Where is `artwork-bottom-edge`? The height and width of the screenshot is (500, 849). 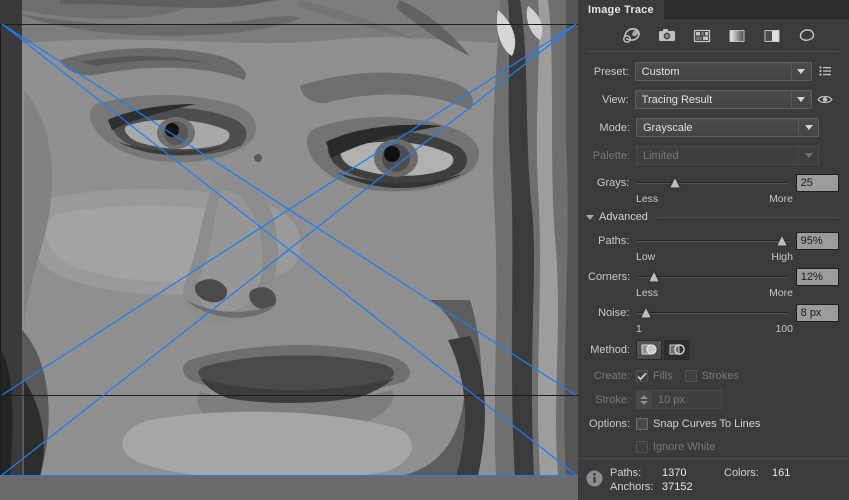
artwork-bottom-edge is located at coordinates (289, 395).